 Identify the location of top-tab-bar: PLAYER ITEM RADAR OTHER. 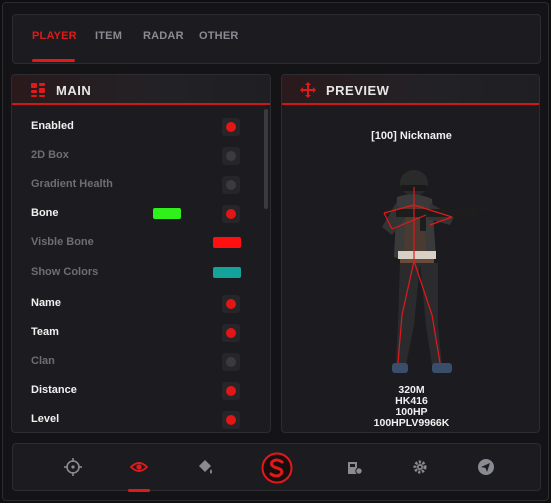
(276, 39).